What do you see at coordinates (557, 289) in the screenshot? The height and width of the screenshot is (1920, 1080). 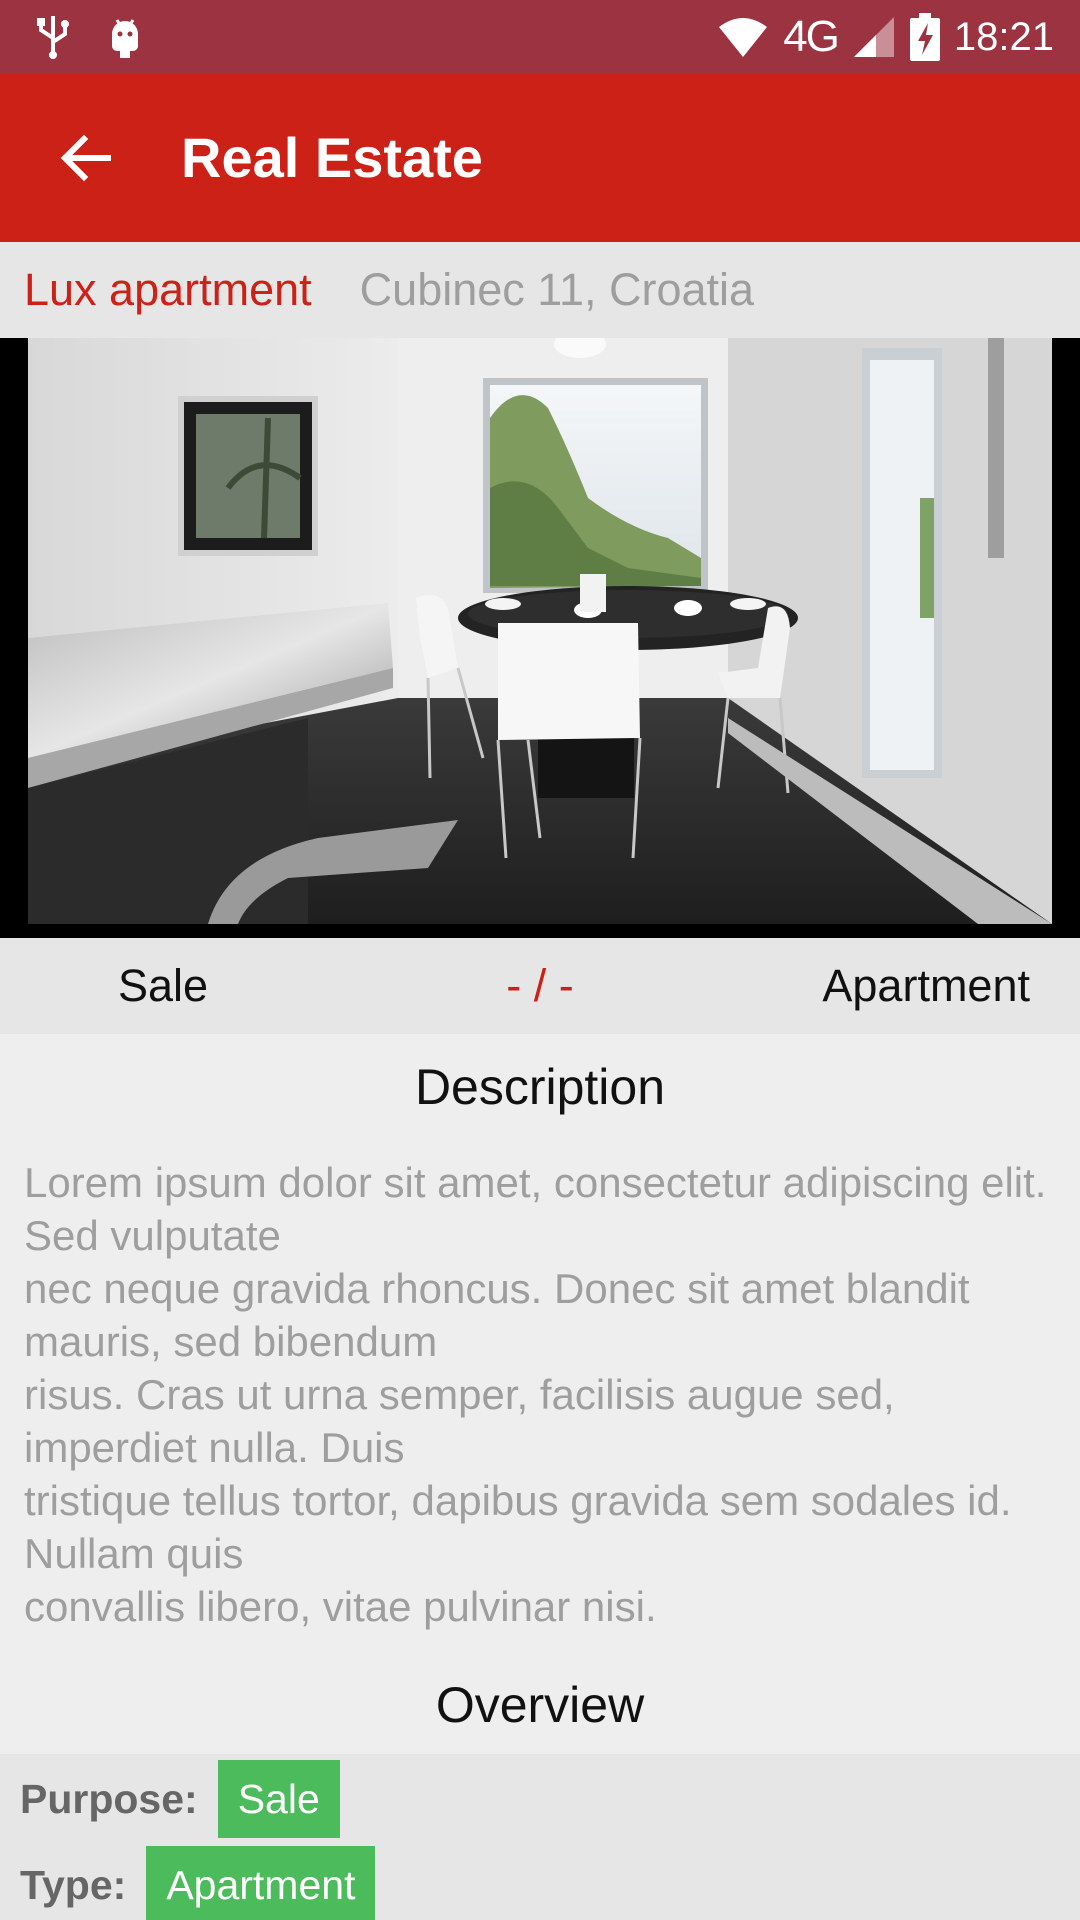 I see `listing-address: Cubinec 11, Croatia` at bounding box center [557, 289].